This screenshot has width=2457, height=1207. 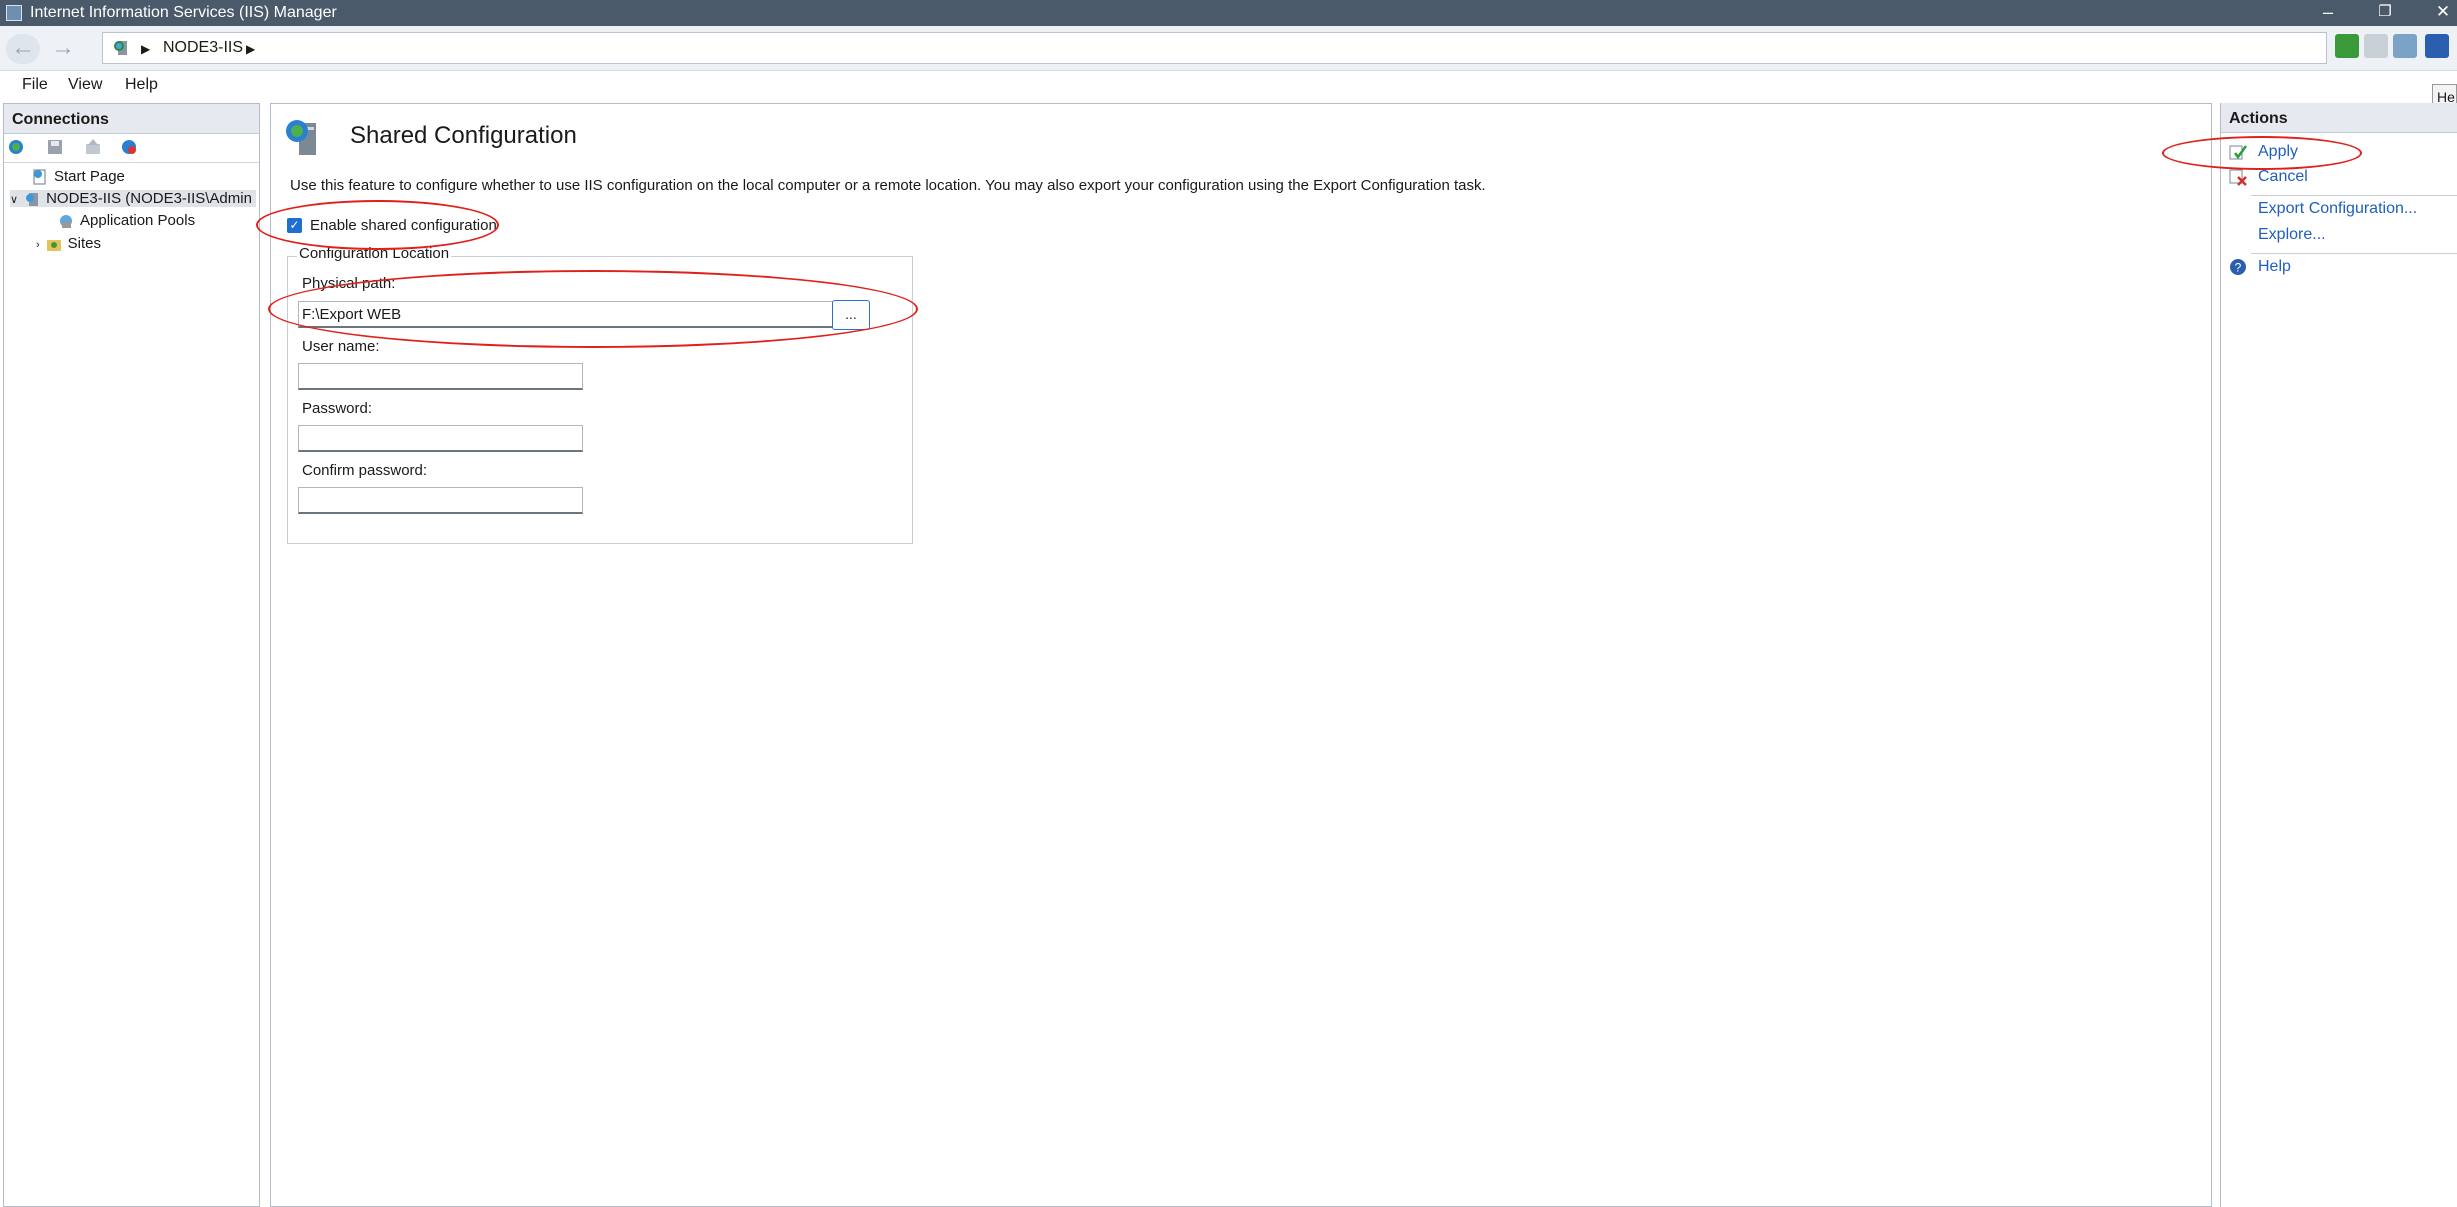 What do you see at coordinates (84, 243) in the screenshot?
I see `tree-label: Sites` at bounding box center [84, 243].